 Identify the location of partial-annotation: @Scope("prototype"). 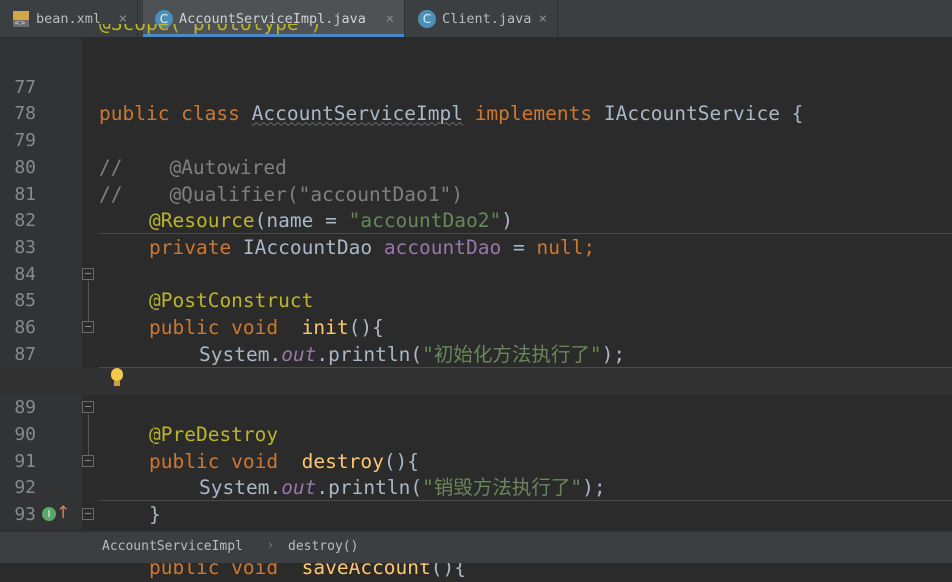
(210, 31).